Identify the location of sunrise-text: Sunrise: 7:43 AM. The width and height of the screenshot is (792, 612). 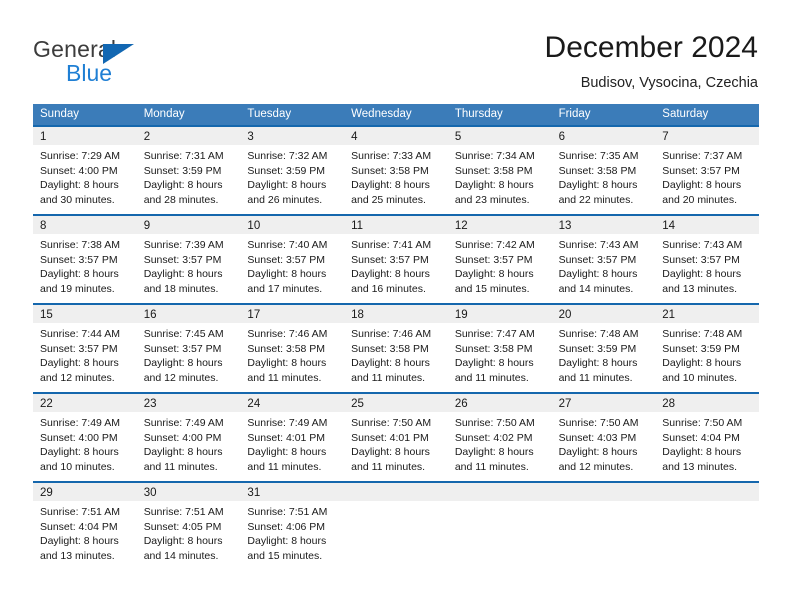
(598, 245).